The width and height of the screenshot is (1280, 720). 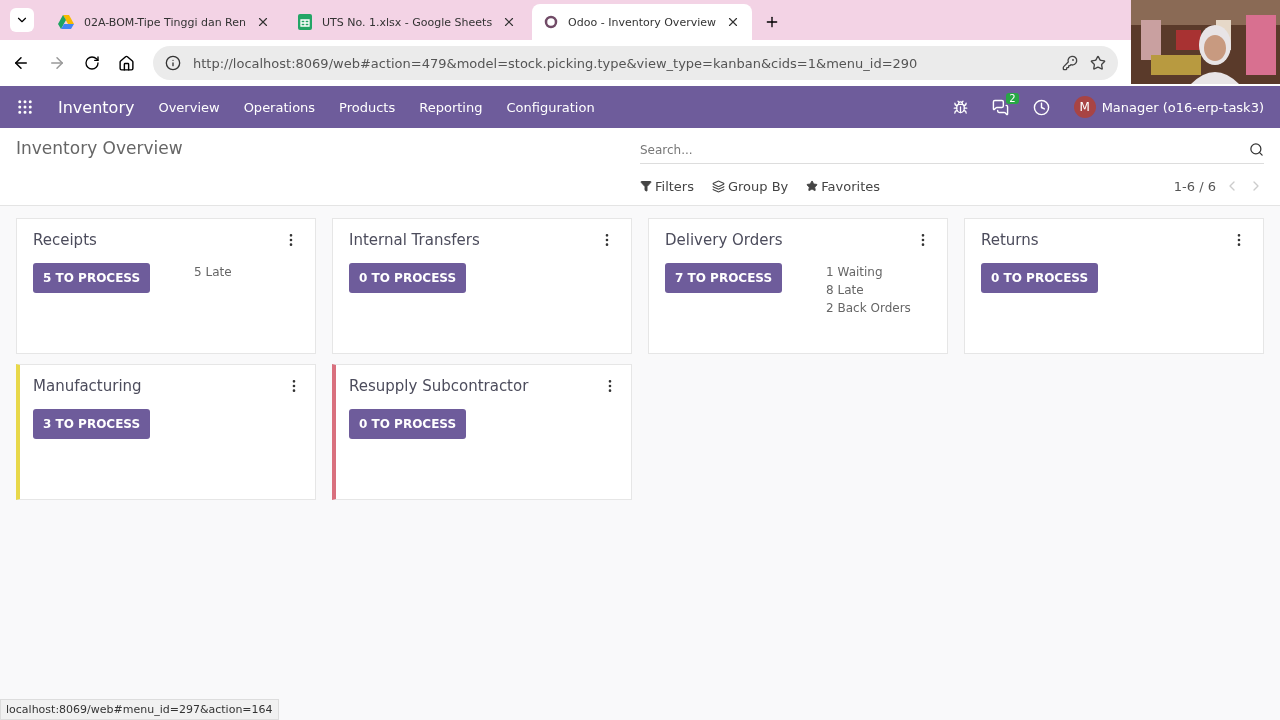 What do you see at coordinates (1041, 107) in the screenshot?
I see `clock-icon` at bounding box center [1041, 107].